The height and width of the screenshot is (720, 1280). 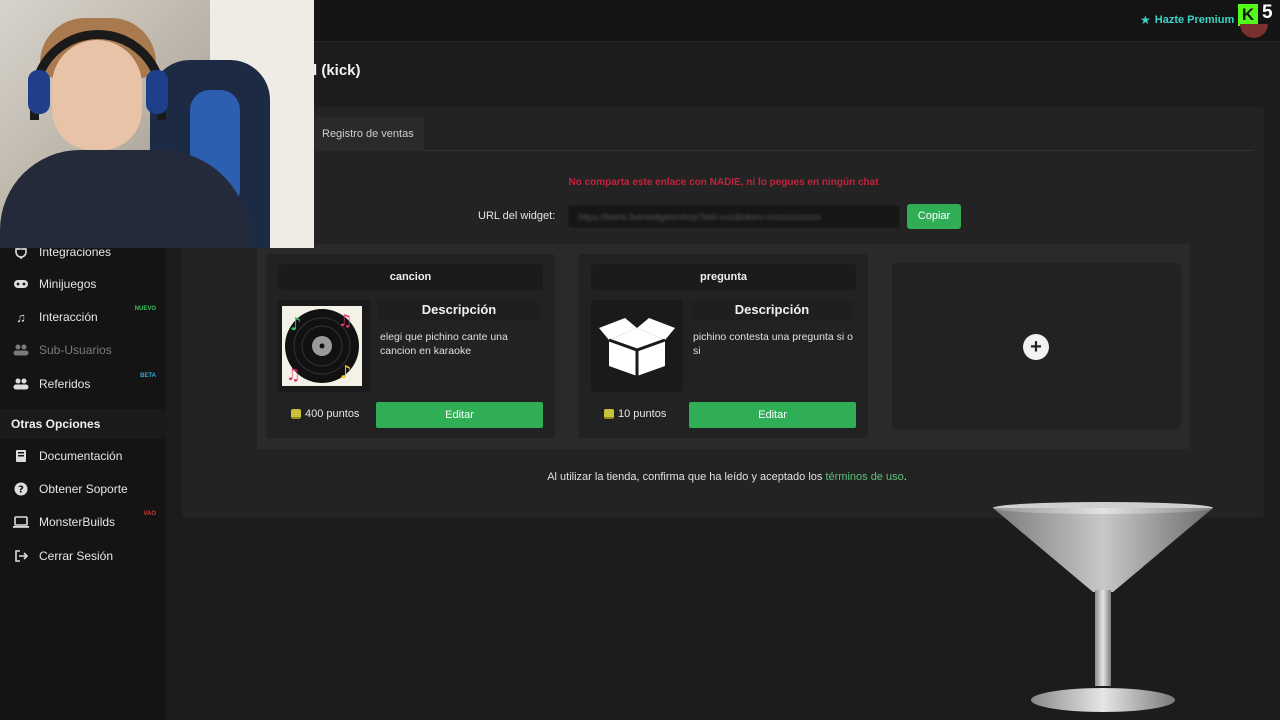 I want to click on new-badge: NUEVO, so click(x=145, y=309).